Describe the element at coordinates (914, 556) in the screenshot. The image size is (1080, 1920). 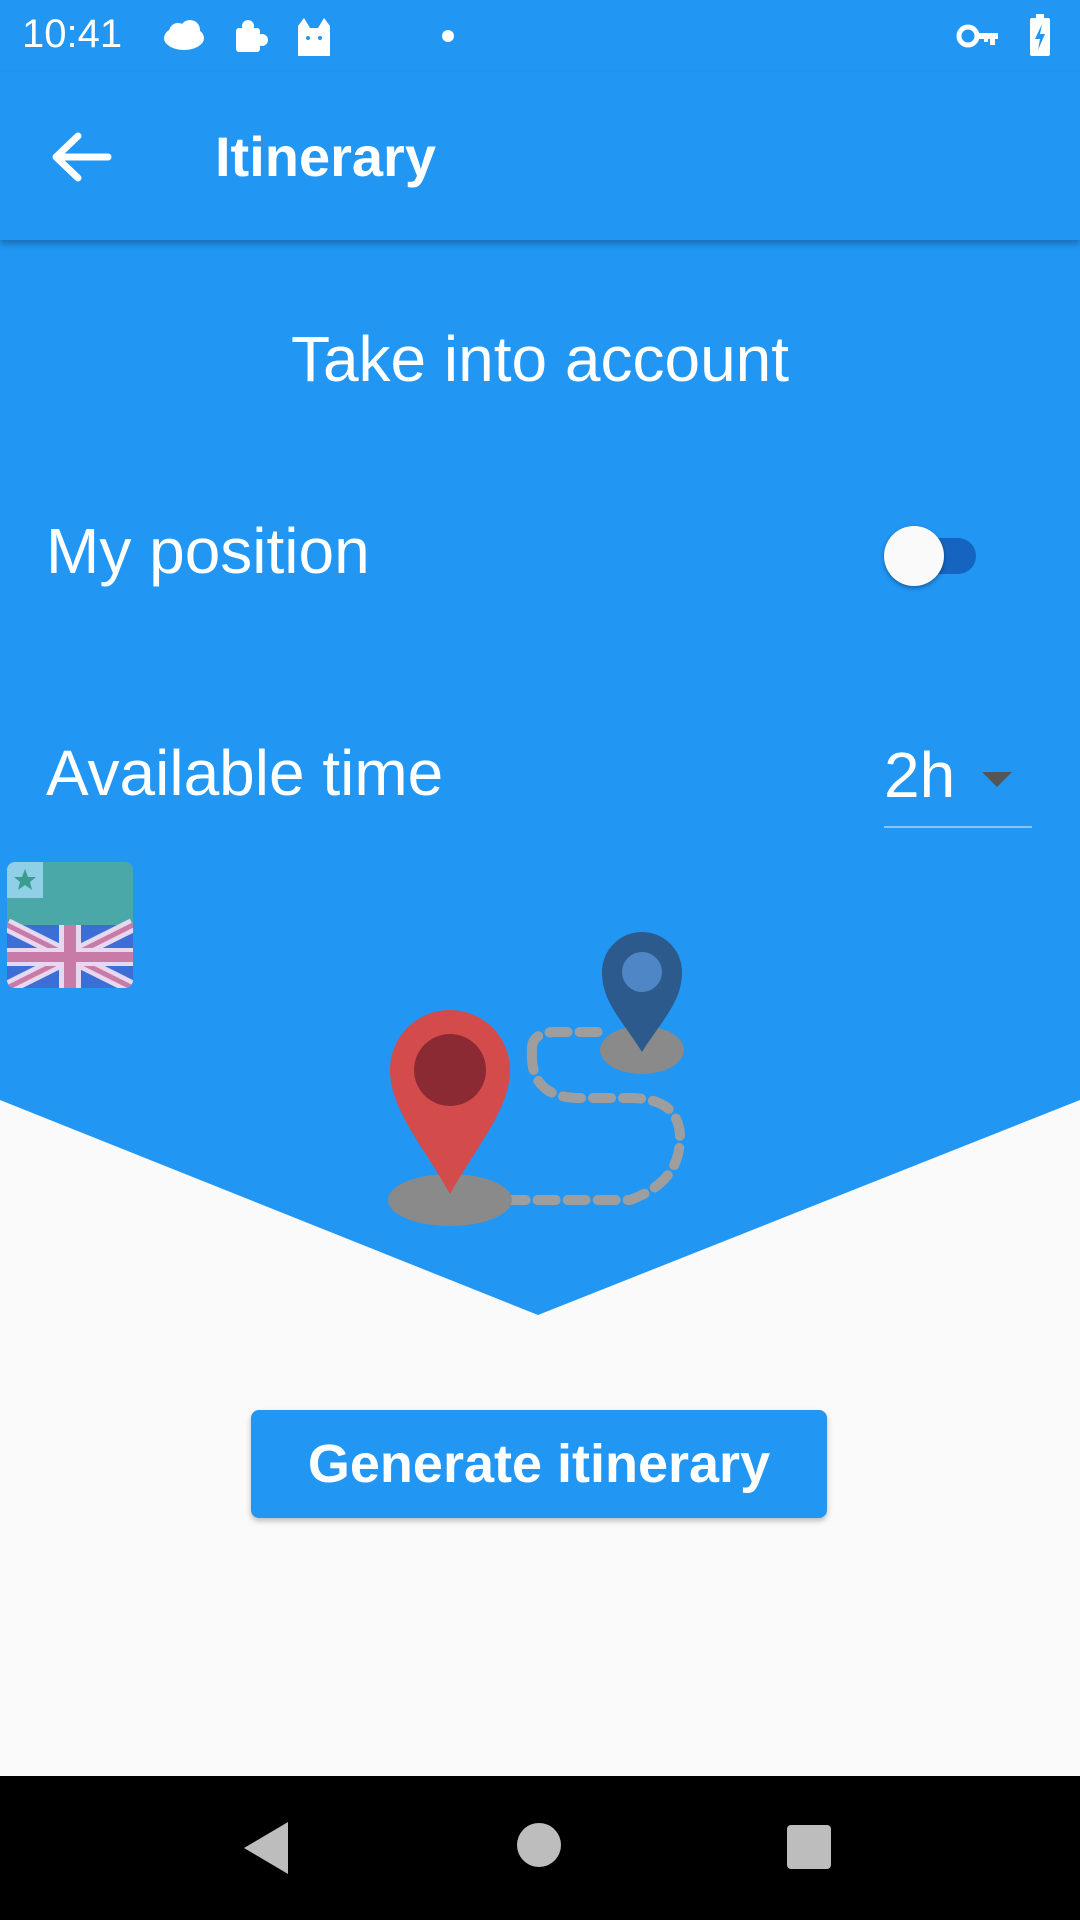
I see `toggle-thumb` at that location.